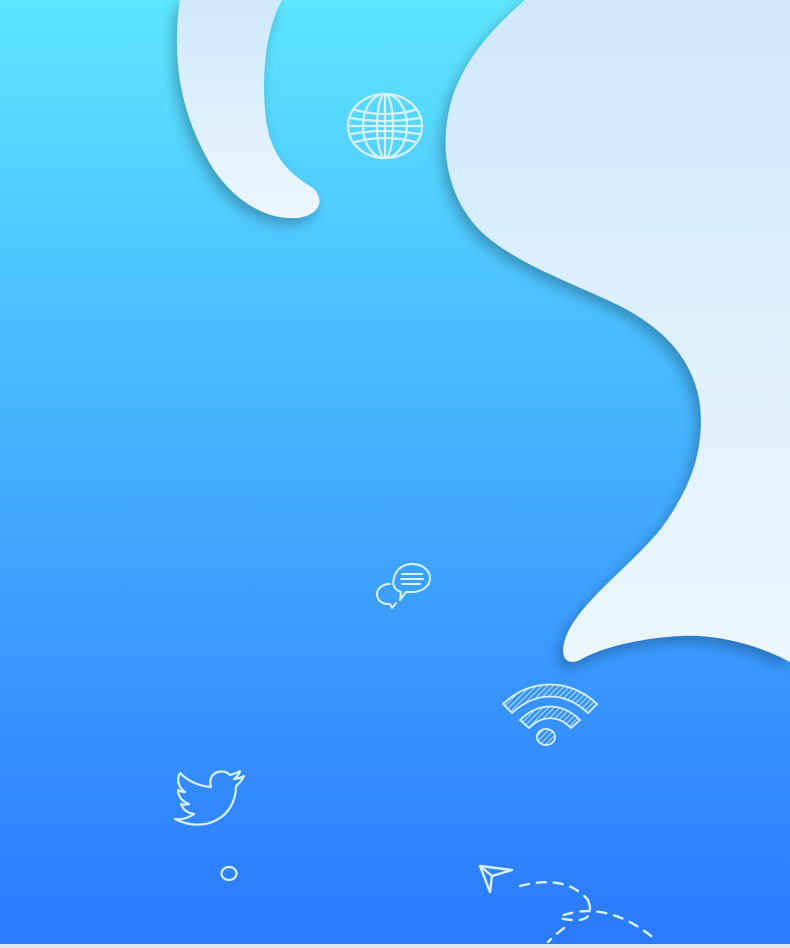  I want to click on globe-icon, so click(386, 127).